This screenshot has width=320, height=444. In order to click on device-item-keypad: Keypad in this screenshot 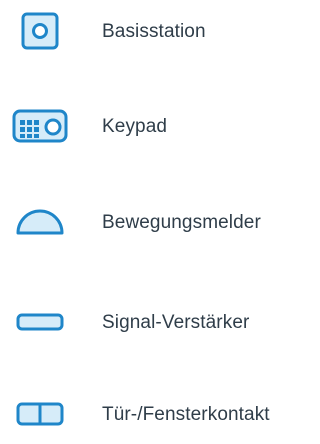, I will do `click(160, 126)`.